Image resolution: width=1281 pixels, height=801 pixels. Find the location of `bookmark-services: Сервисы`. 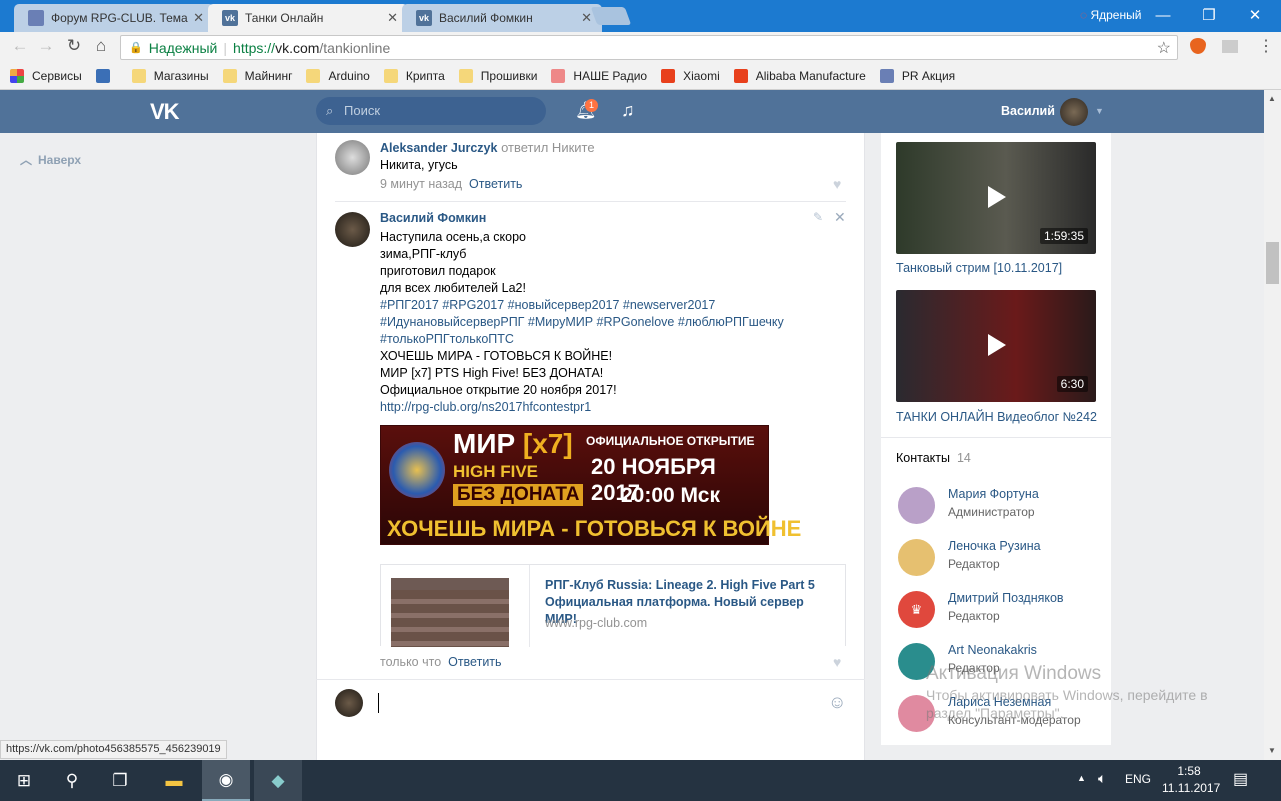

bookmark-services: Сервисы is located at coordinates (46, 75).